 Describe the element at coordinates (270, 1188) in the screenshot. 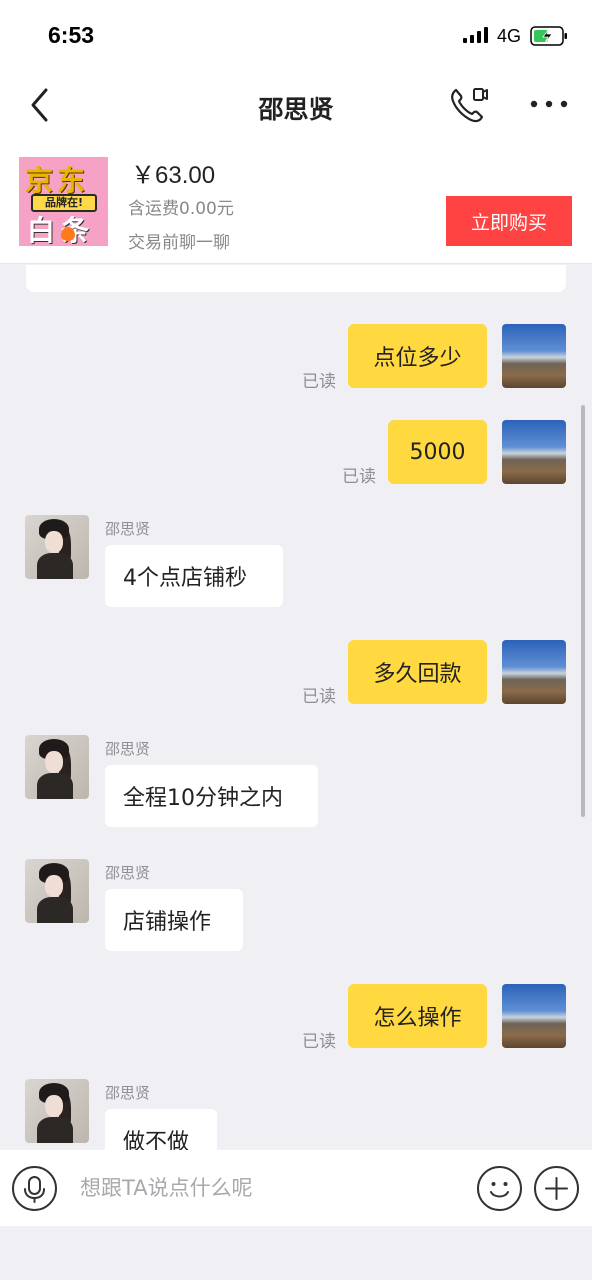

I see `message-input` at that location.